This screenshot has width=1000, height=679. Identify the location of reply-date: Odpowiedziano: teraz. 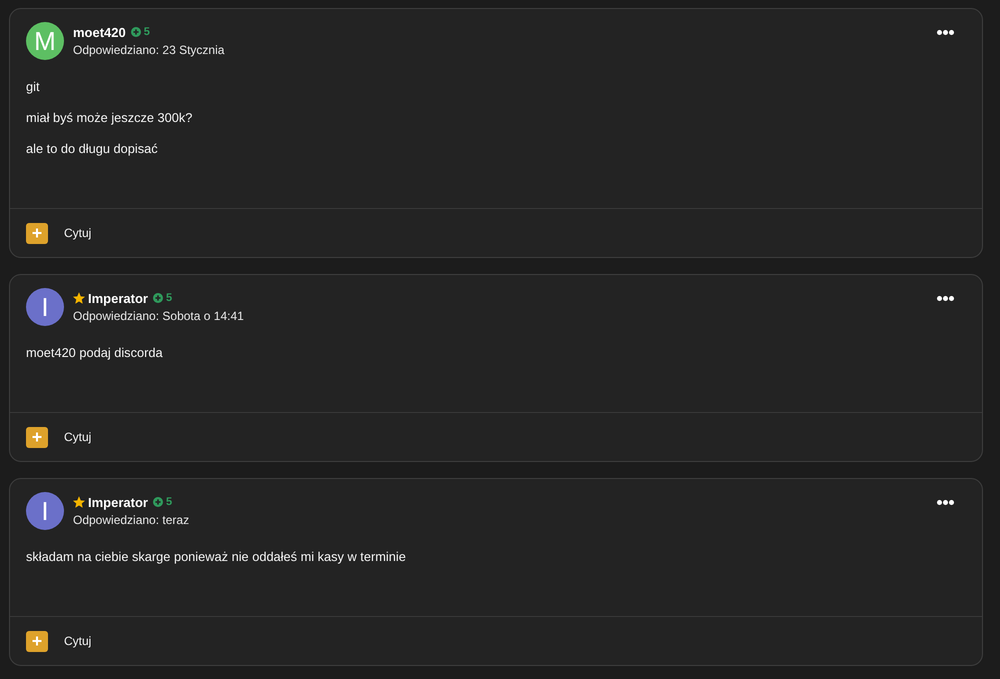
(131, 520).